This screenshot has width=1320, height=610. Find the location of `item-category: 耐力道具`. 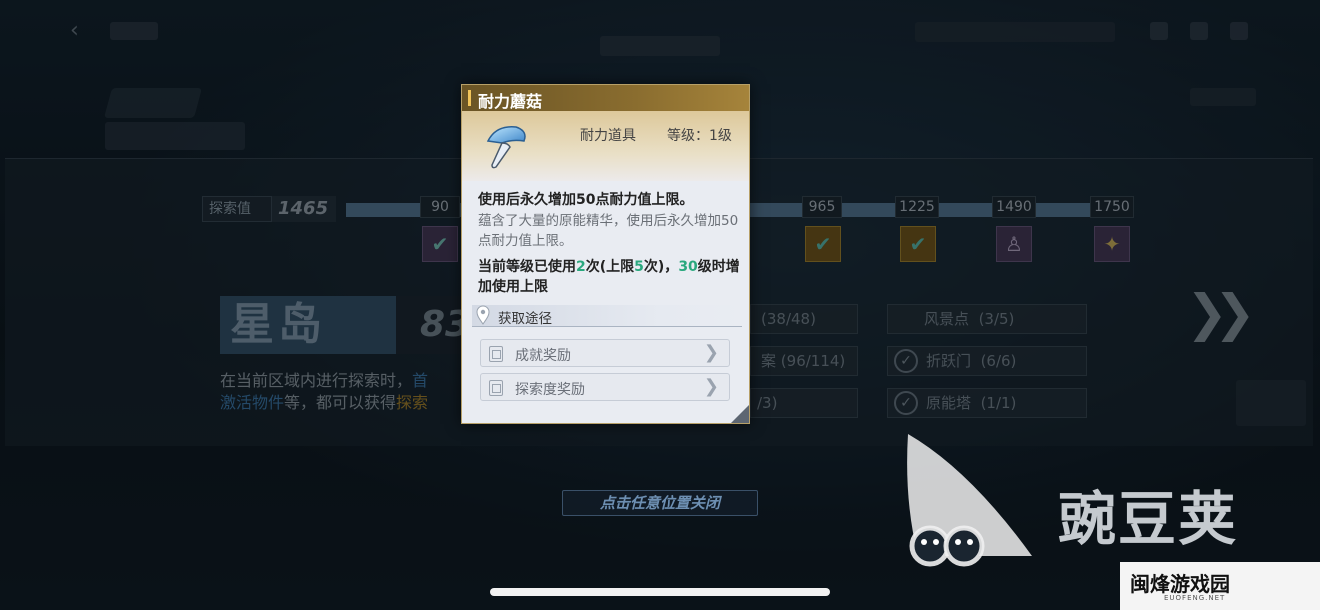

item-category: 耐力道具 is located at coordinates (608, 136).